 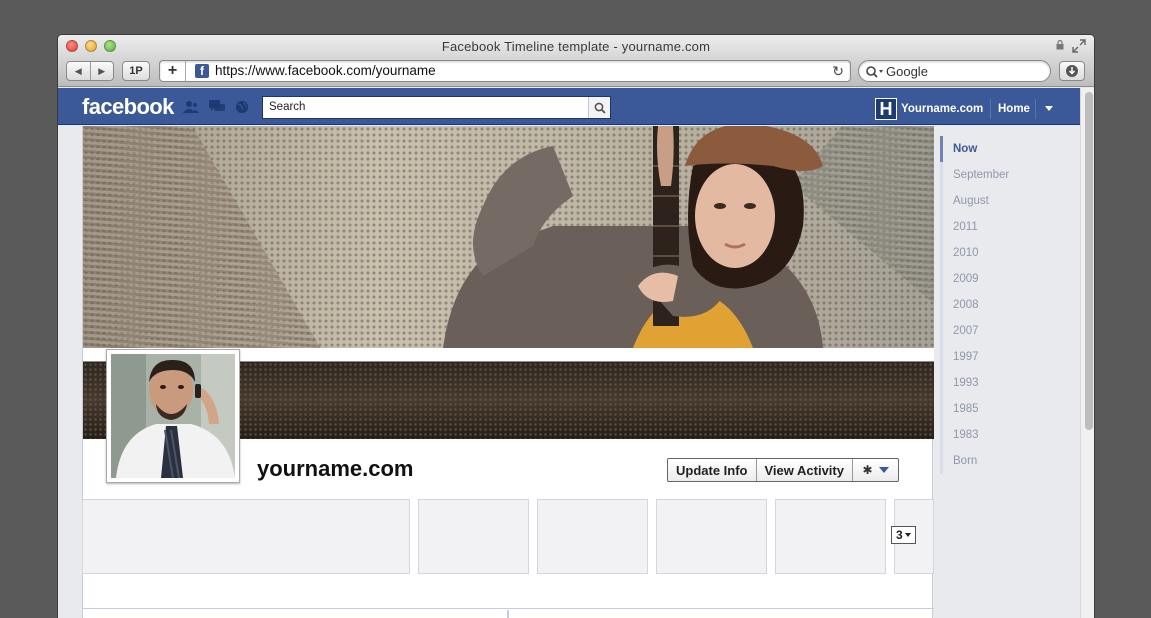 What do you see at coordinates (1014, 109) in the screenshot?
I see `home-link: Home` at bounding box center [1014, 109].